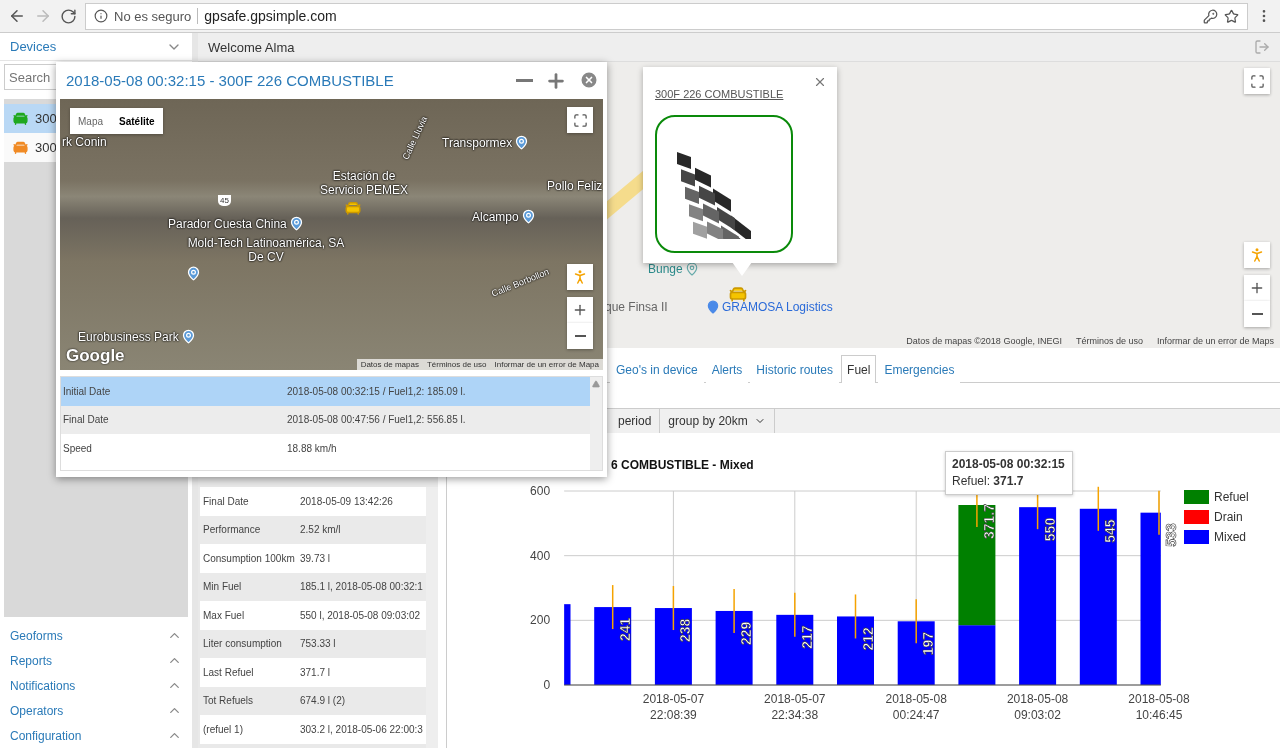 The image size is (1280, 748). I want to click on section-label: Configuration, so click(46, 735).